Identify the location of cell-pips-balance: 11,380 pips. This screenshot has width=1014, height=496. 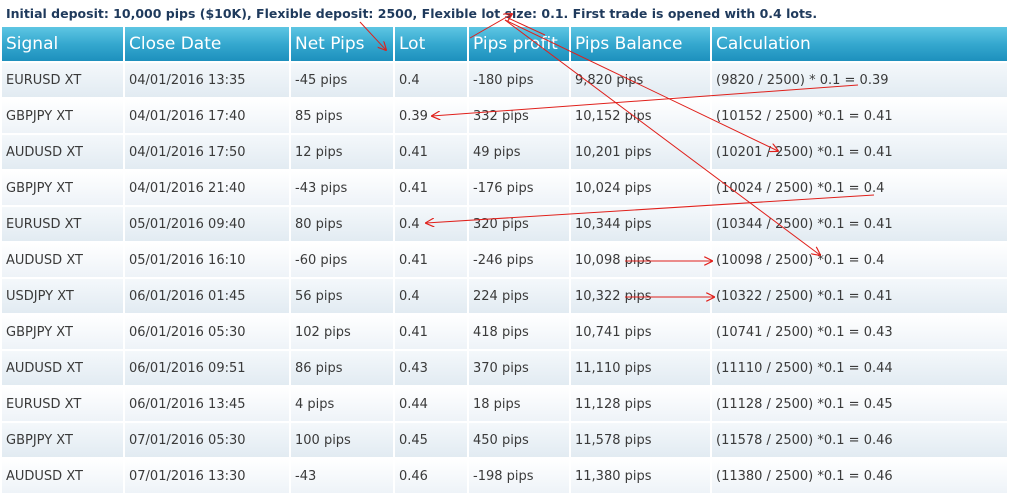
(641, 475).